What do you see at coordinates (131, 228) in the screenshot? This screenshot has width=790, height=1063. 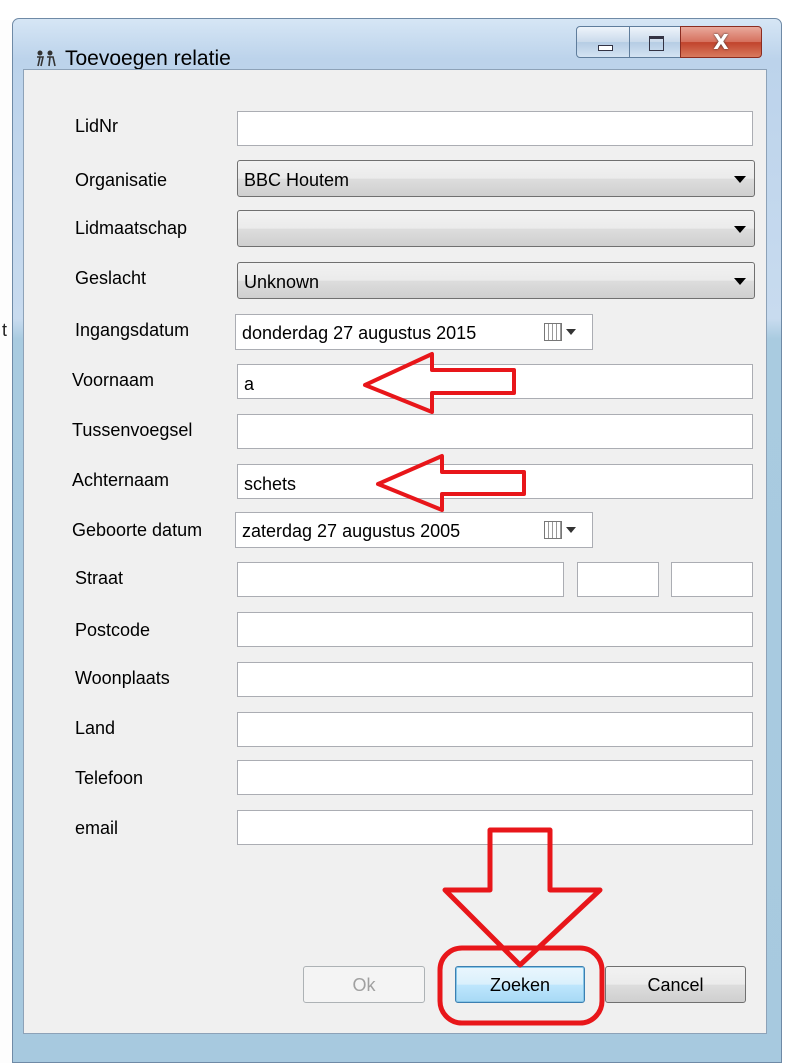 I see `label-lidmaatschap: Lidmaatschap` at bounding box center [131, 228].